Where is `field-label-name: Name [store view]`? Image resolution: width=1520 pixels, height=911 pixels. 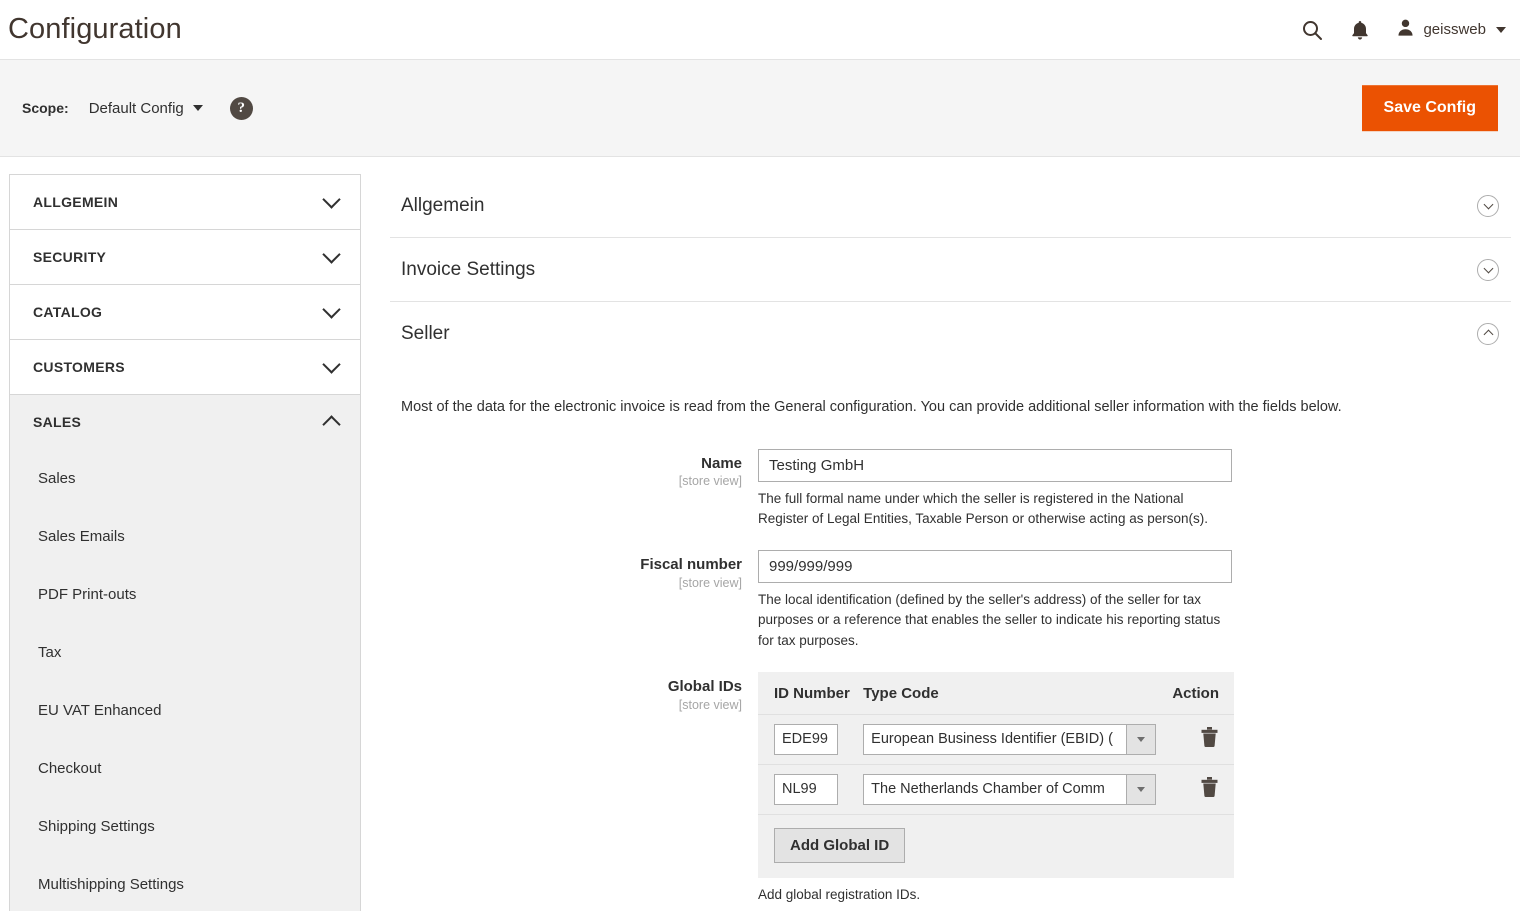
field-label-name: Name [store view] is located at coordinates (579, 469).